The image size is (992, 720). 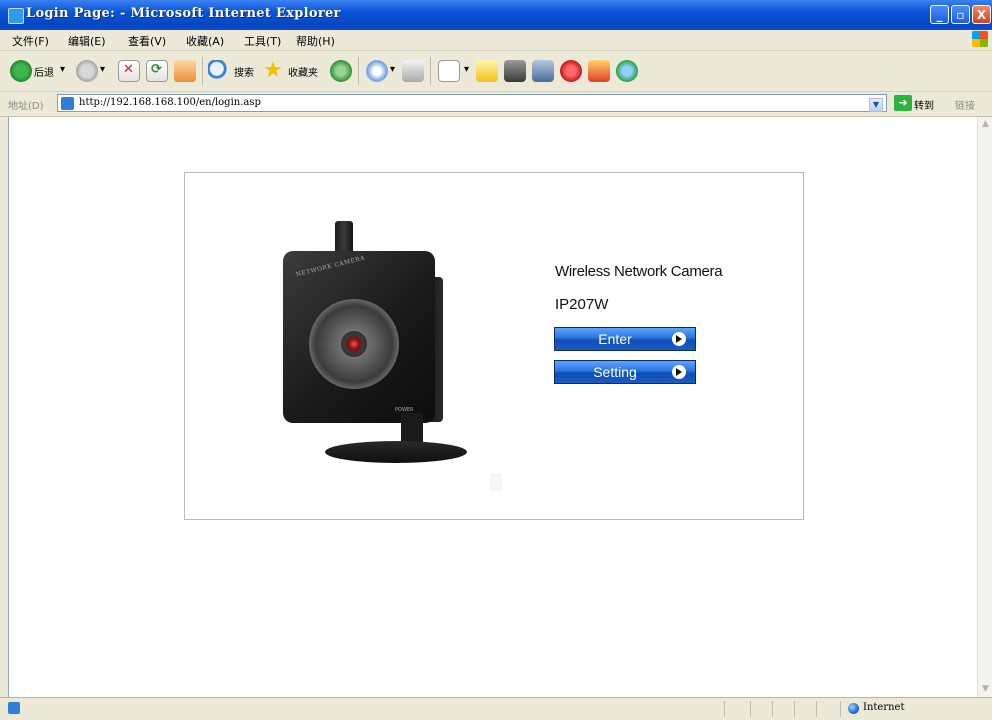 I want to click on camera-body: NETWORK CAMERA POWER, so click(x=359, y=337).